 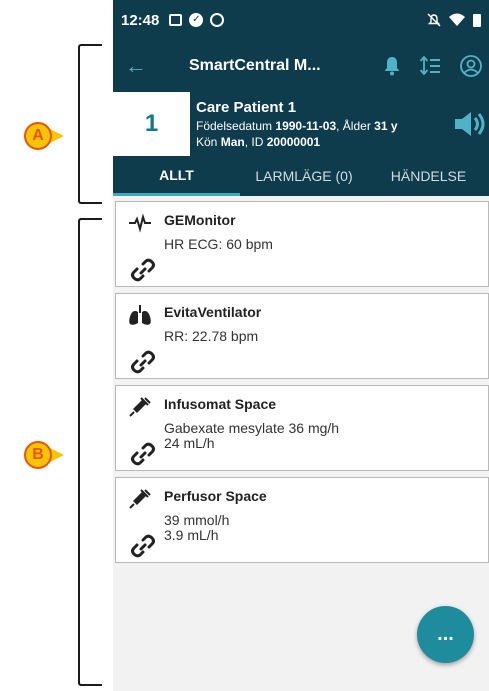 I want to click on sort-icon, so click(x=430, y=66).